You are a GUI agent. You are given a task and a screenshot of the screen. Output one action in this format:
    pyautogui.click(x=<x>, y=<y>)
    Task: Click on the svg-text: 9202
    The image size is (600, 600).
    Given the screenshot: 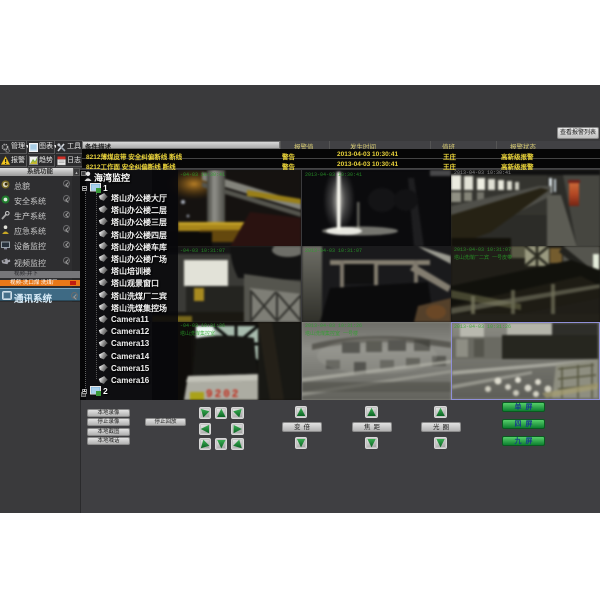 What is the action you would take?
    pyautogui.click(x=223, y=394)
    